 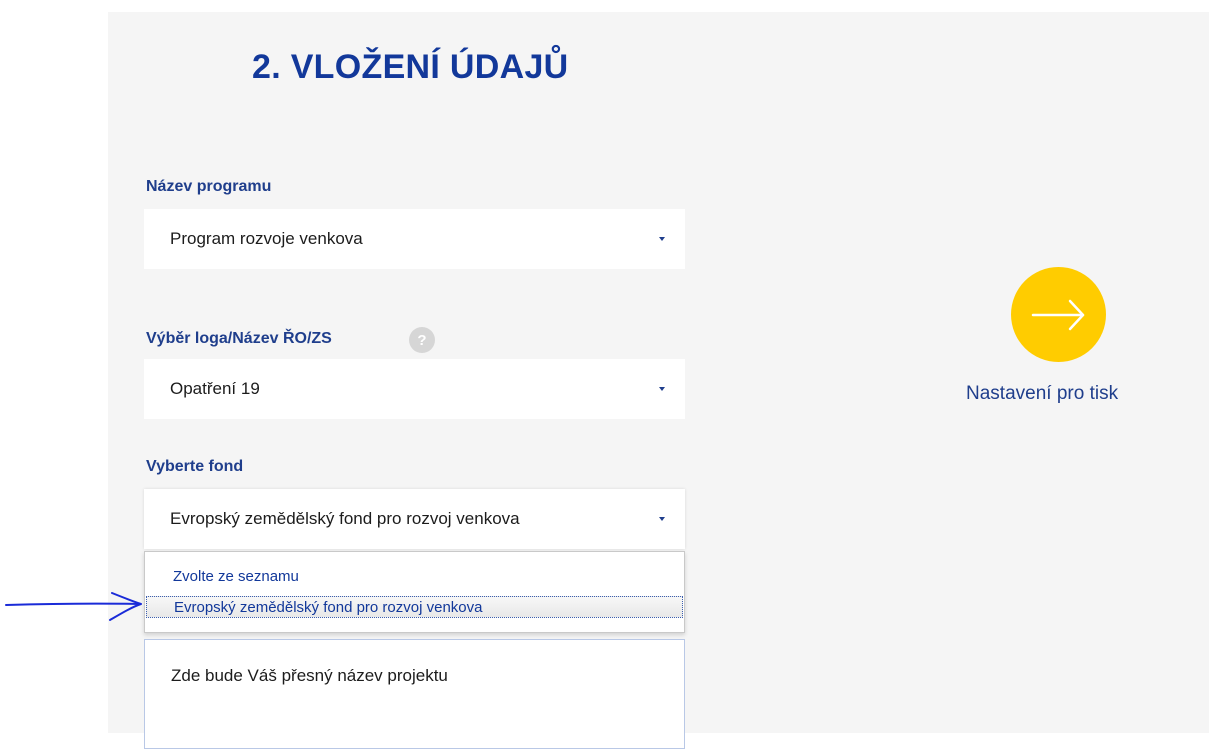 What do you see at coordinates (414, 577) in the screenshot?
I see `fund-option: Zvolte ze seznamu` at bounding box center [414, 577].